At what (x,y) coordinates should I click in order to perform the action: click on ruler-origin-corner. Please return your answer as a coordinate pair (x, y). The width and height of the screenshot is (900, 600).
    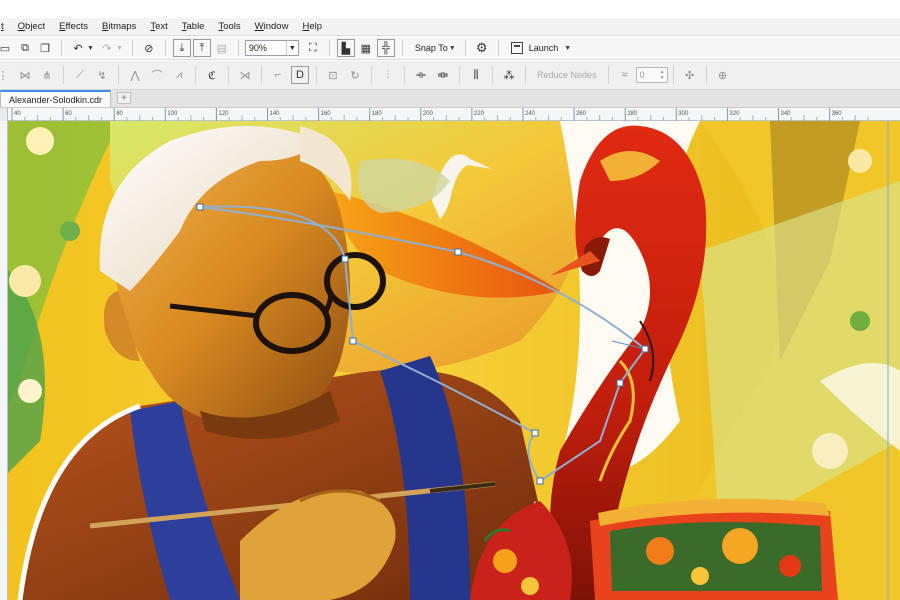
    Looking at the image, I should click on (4, 114).